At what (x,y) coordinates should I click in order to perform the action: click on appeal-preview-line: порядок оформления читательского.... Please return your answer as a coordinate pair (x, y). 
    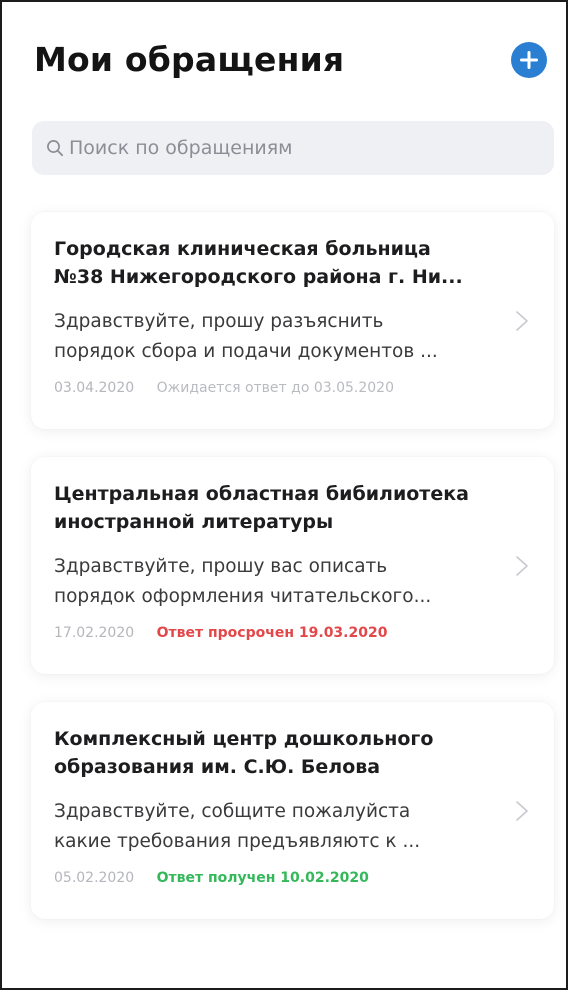
    Looking at the image, I should click on (243, 596).